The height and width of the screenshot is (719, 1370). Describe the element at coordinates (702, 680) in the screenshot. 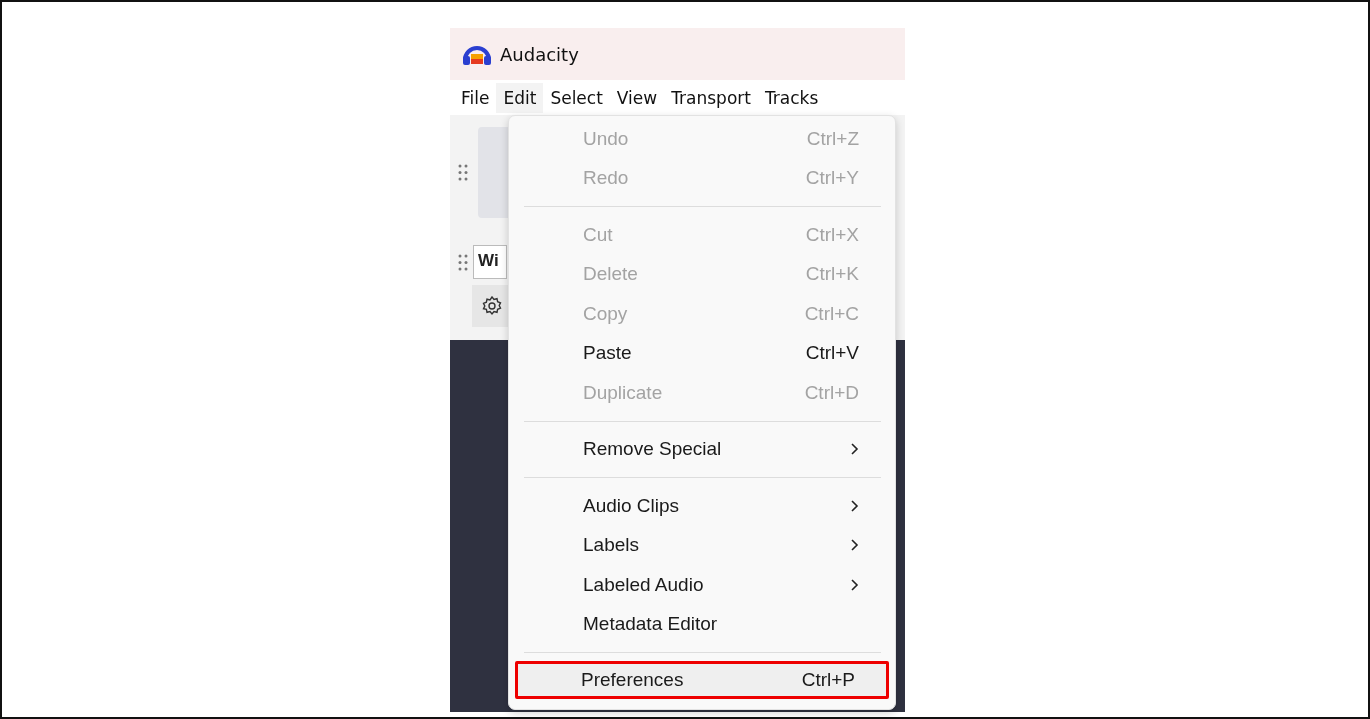

I see `menu-item: Preferences Ctrl+P` at that location.